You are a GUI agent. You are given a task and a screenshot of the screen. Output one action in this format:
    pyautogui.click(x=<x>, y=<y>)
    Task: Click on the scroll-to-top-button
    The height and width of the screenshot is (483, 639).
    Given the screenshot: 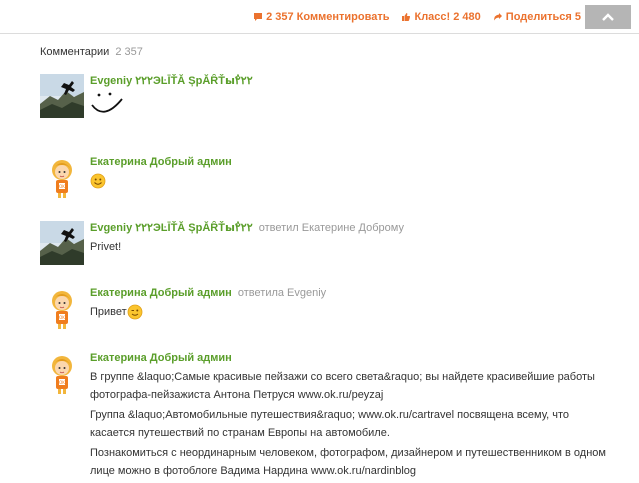 What is the action you would take?
    pyautogui.click(x=608, y=17)
    